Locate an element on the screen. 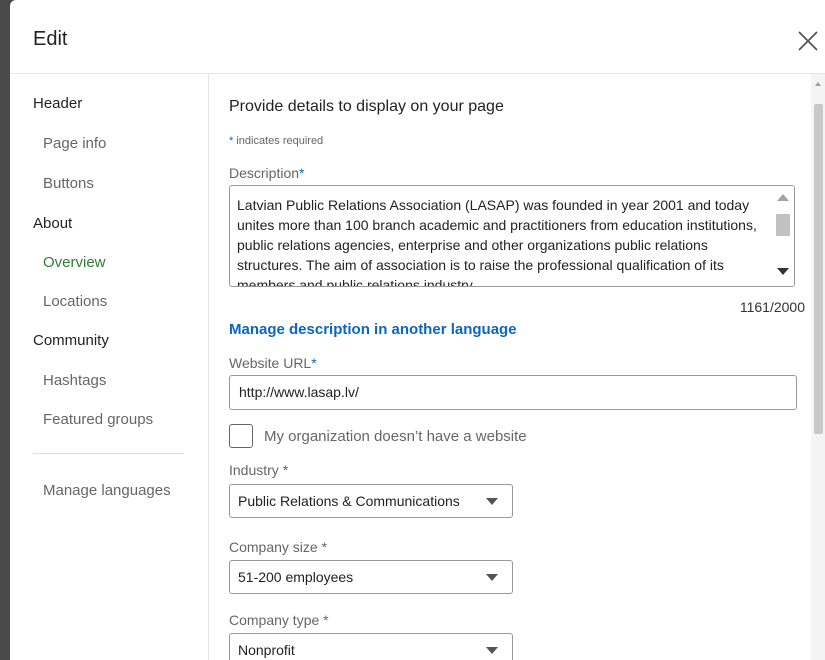 Image resolution: width=825 pixels, height=660 pixels. industry-value: Public Relations & Communications is located at coordinates (349, 501).